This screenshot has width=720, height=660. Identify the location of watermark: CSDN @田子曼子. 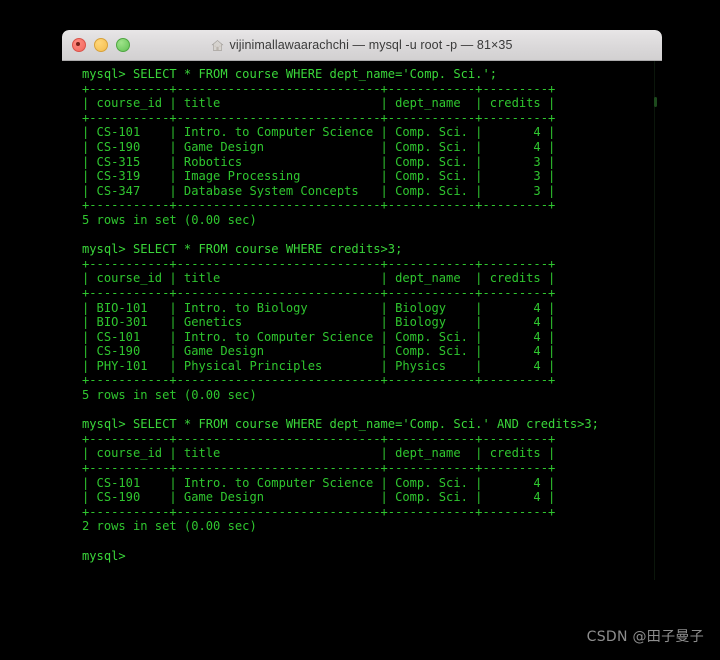
(645, 637).